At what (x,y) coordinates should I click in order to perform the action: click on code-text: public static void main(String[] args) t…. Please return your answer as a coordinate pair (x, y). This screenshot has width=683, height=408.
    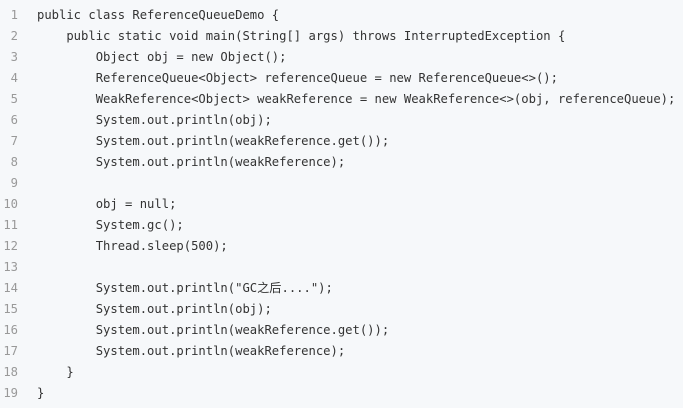
    Looking at the image, I should click on (301, 36).